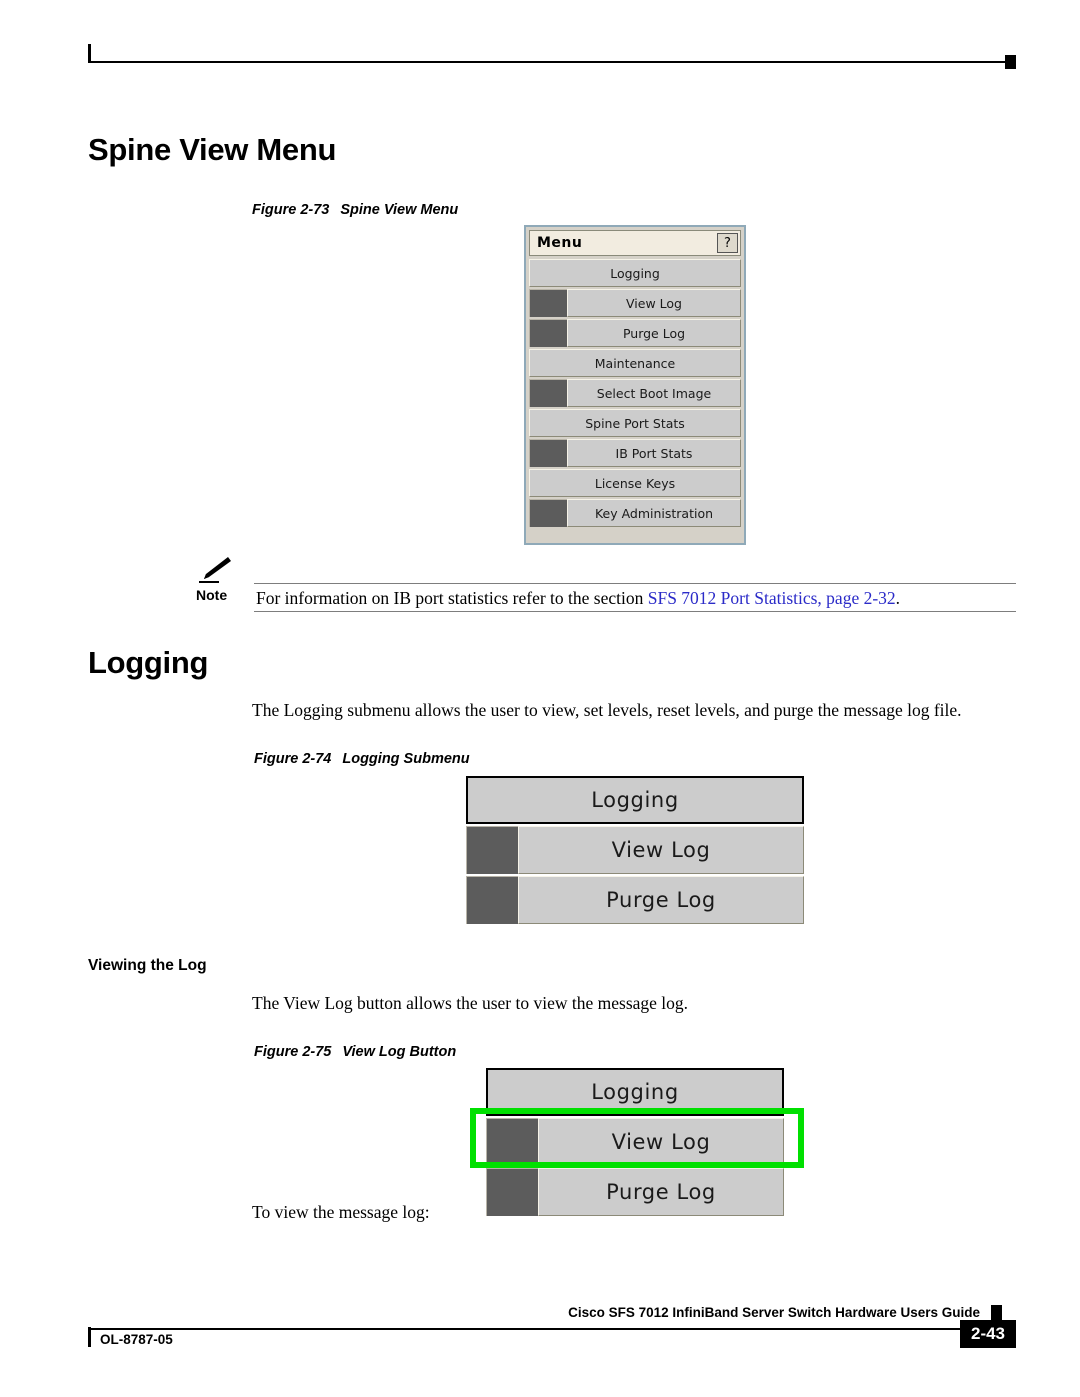  What do you see at coordinates (560, 243) in the screenshot?
I see `menu-window-title: Menu` at bounding box center [560, 243].